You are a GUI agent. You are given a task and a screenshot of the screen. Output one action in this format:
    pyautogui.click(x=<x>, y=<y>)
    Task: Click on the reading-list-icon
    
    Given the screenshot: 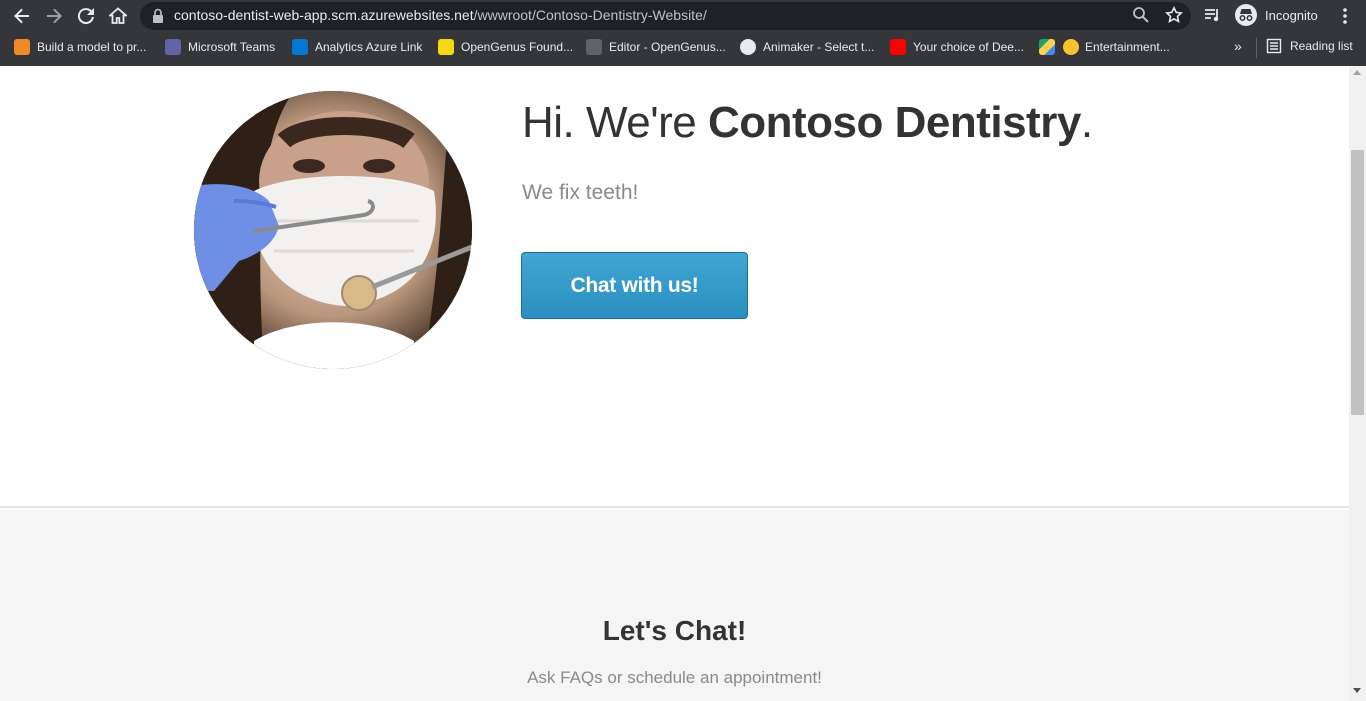 What is the action you would take?
    pyautogui.click(x=1274, y=46)
    